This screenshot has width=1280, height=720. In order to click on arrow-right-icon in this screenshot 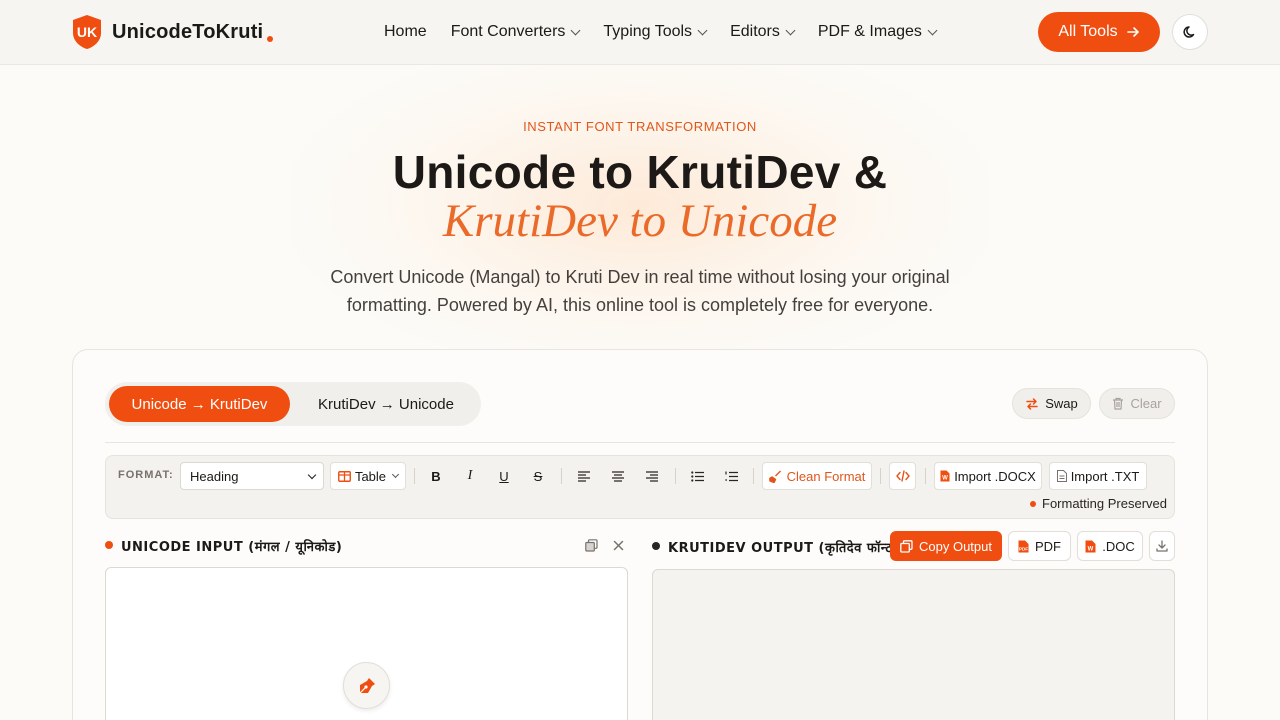, I will do `click(1132, 32)`.